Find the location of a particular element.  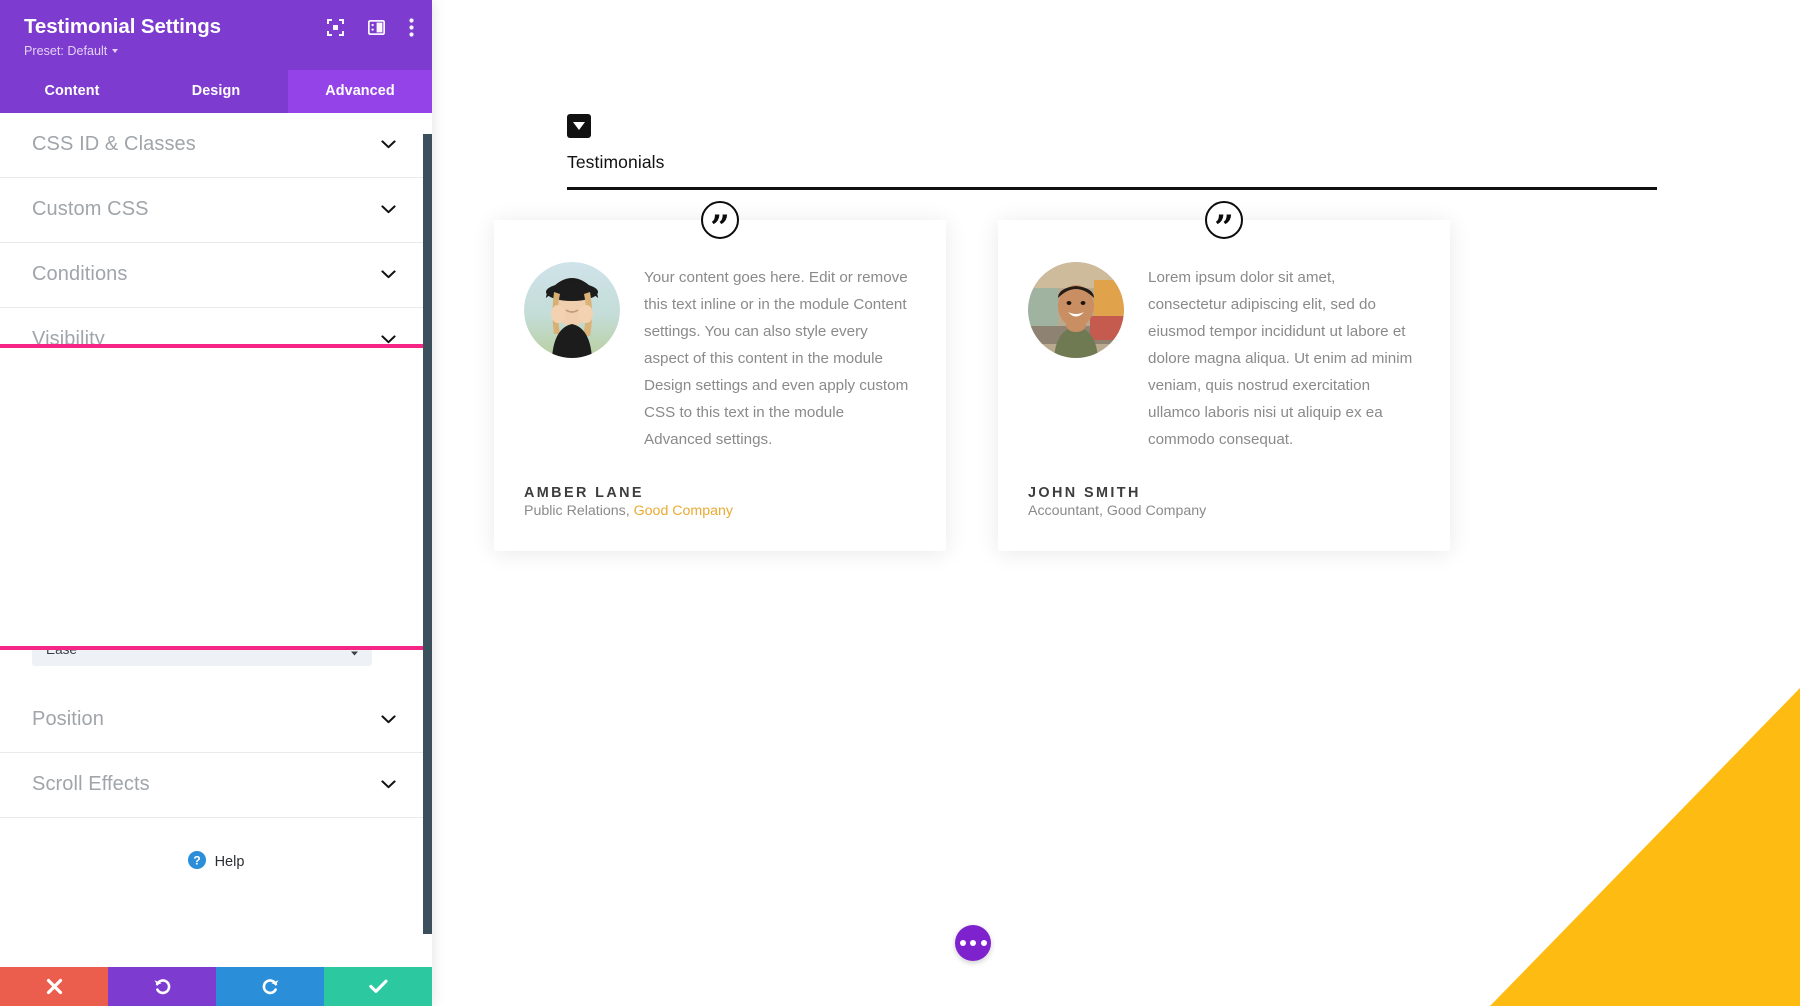

undo-button is located at coordinates (162, 986).